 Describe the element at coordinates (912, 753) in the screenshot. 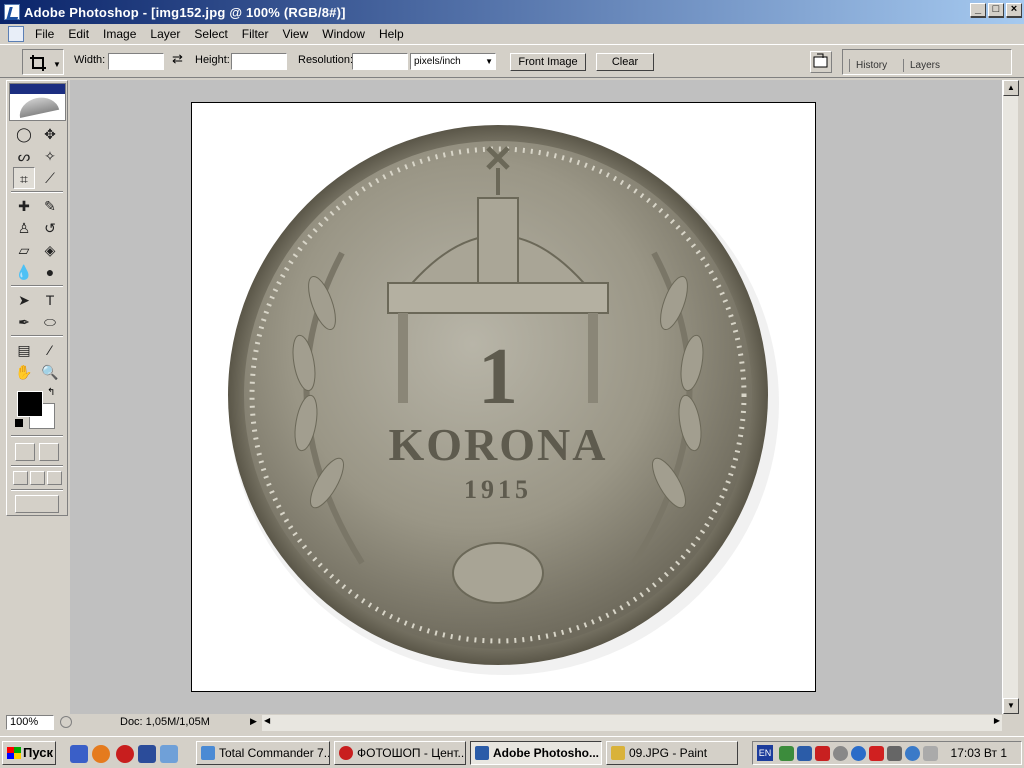

I see `connection-icon` at that location.